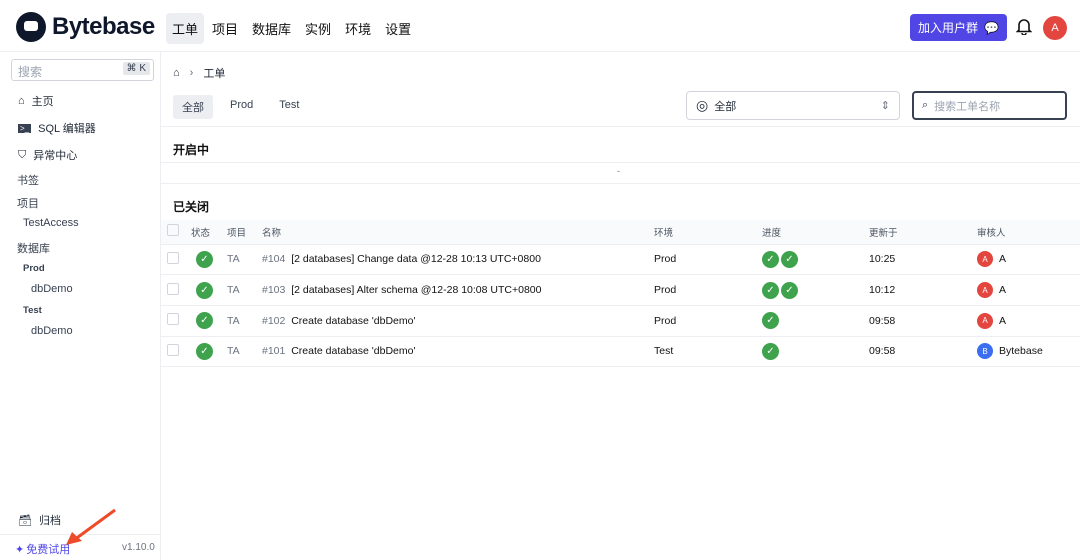 This screenshot has height=560, width=1080. I want to click on nav-databases: 数据库, so click(271, 28).